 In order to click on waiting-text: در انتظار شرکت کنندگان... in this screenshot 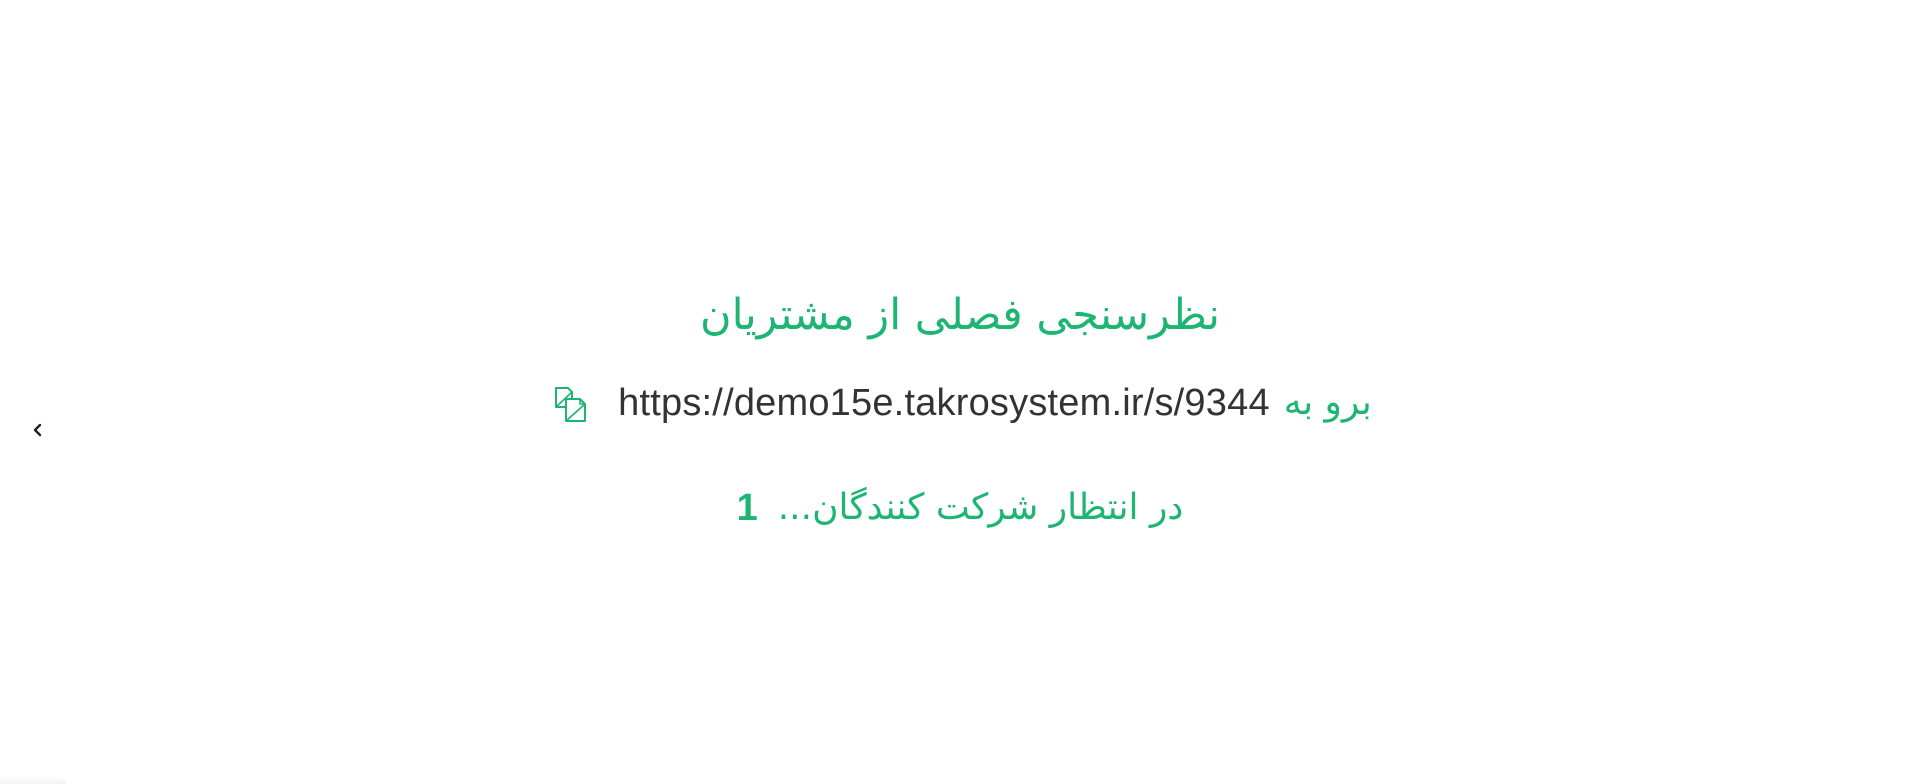, I will do `click(980, 507)`.